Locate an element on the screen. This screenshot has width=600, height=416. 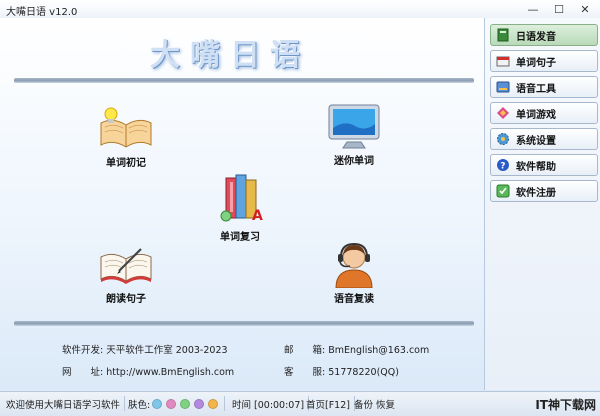
sidebar-item-label: 单词游戏 is located at coordinates (536, 115).